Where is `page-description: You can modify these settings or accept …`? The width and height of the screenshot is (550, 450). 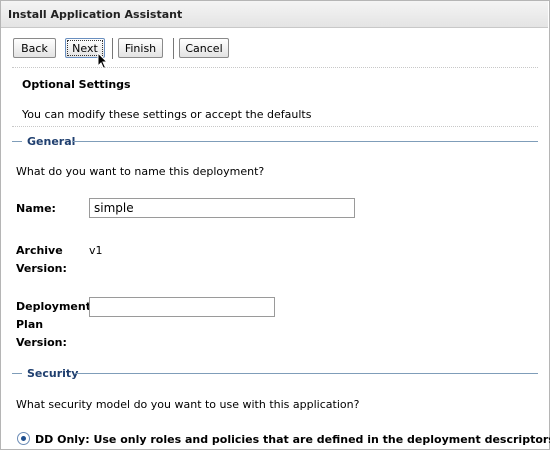 page-description: You can modify these settings or accept … is located at coordinates (167, 114).